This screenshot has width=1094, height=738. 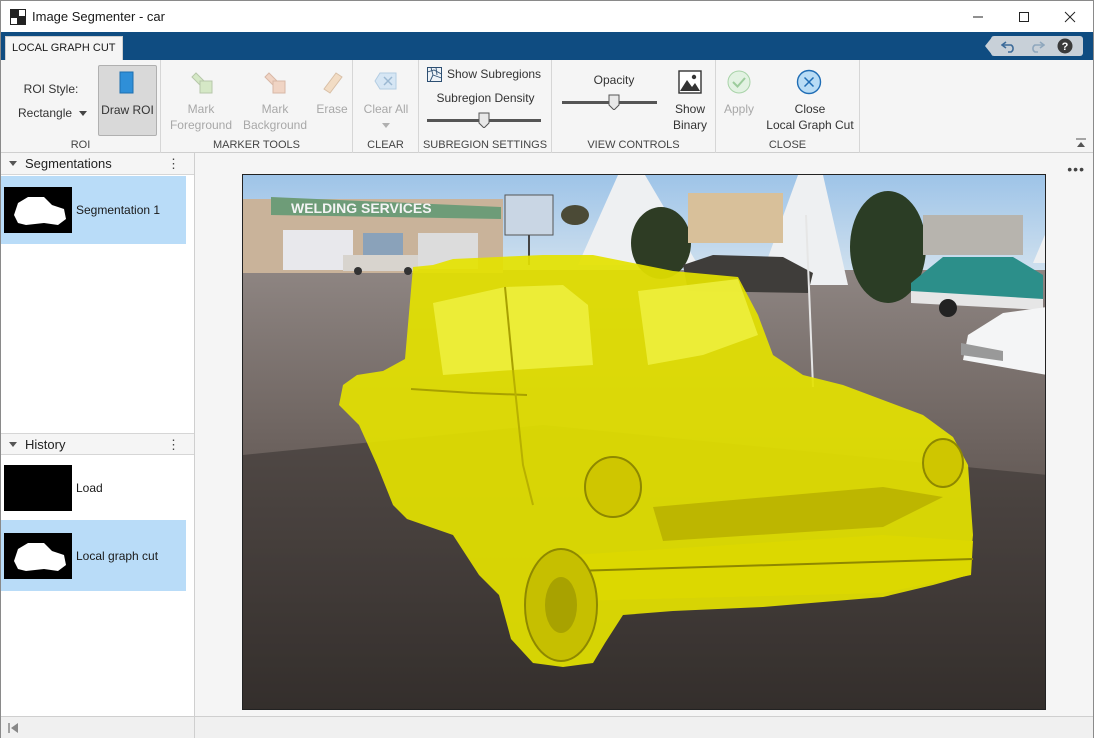 I want to click on apply-button: Apply, so click(x=738, y=98).